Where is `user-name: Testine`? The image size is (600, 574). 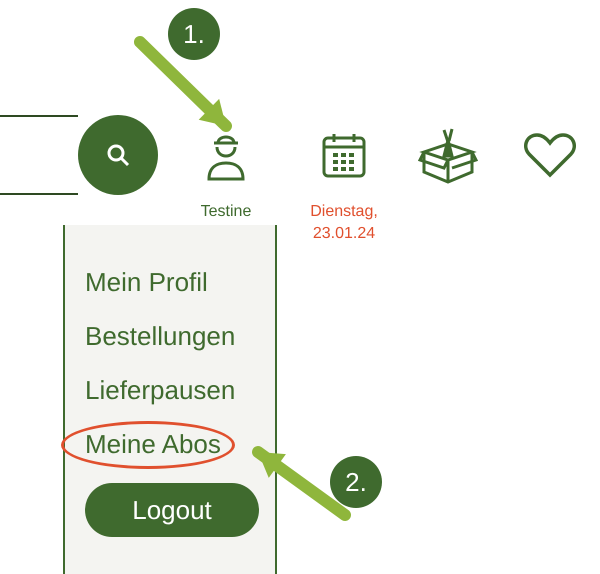 user-name: Testine is located at coordinates (226, 212).